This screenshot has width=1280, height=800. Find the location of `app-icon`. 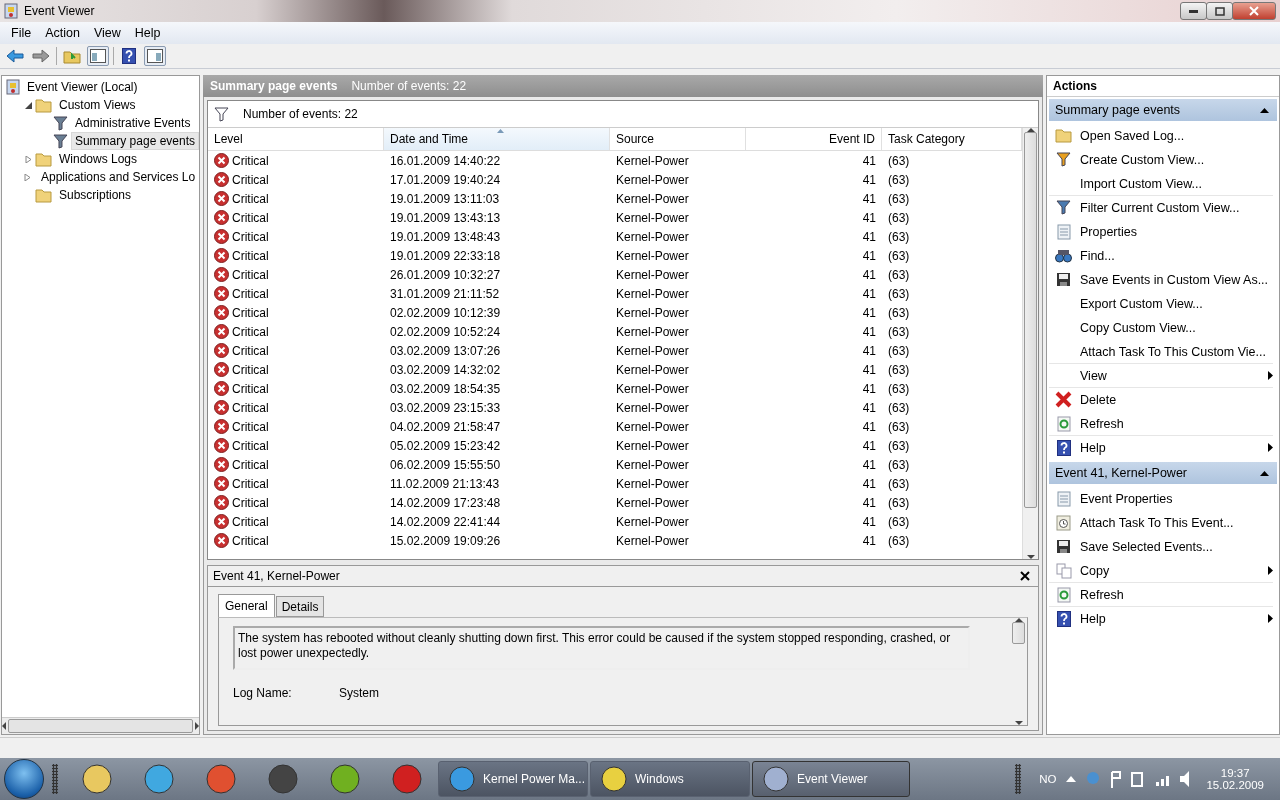

app-icon is located at coordinates (462, 779).